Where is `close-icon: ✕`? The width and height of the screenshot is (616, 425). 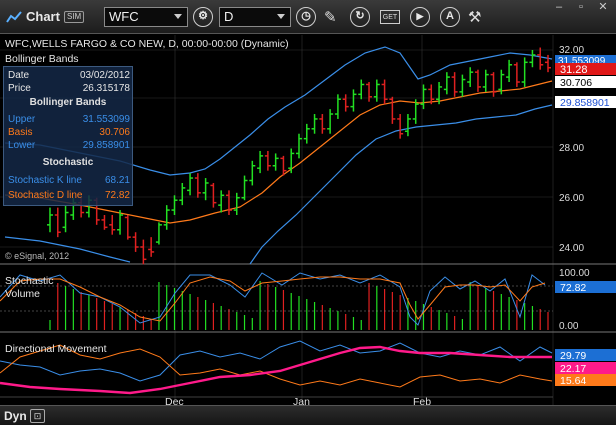
close-icon: ✕ is located at coordinates (603, 7).